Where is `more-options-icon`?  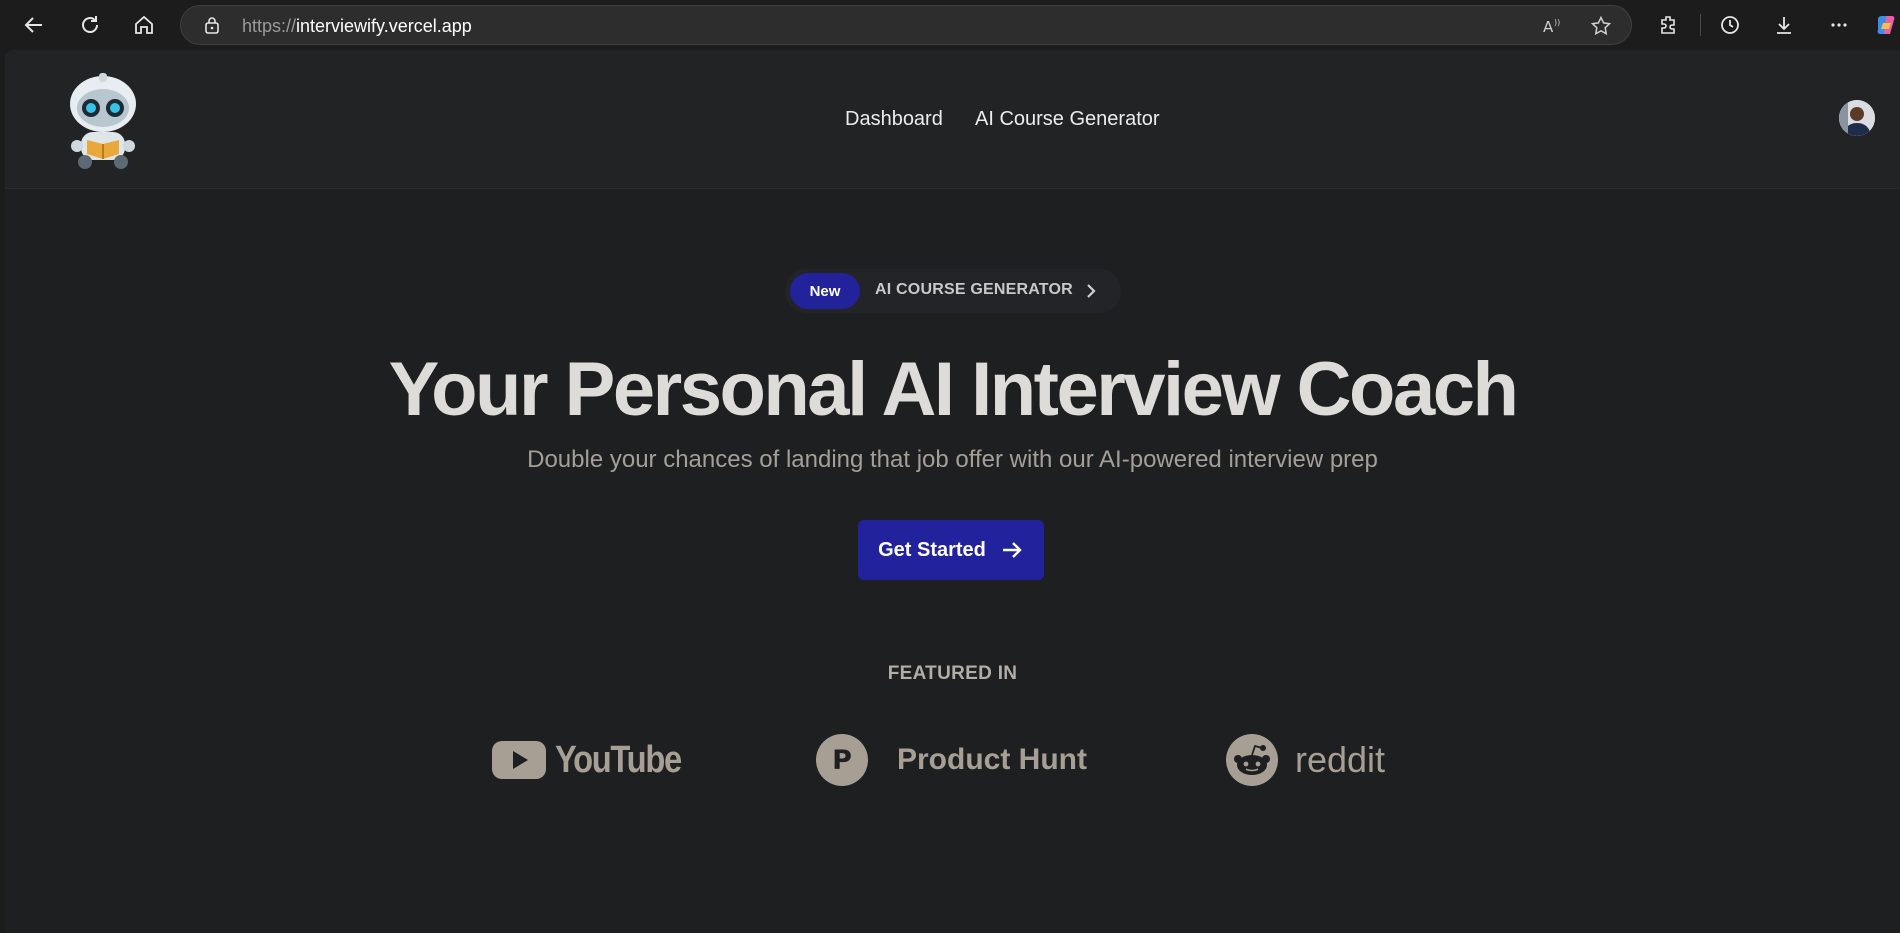
more-options-icon is located at coordinates (1839, 25).